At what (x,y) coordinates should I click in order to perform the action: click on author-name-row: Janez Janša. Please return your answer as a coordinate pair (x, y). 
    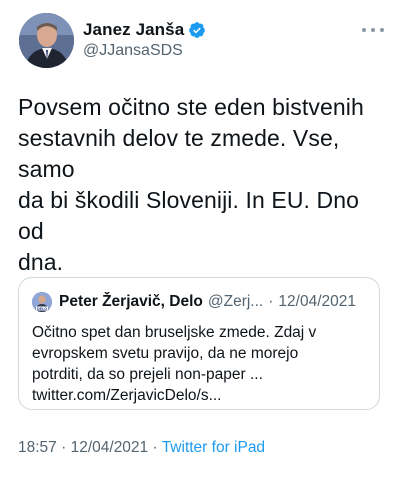
    Looking at the image, I should click on (144, 30).